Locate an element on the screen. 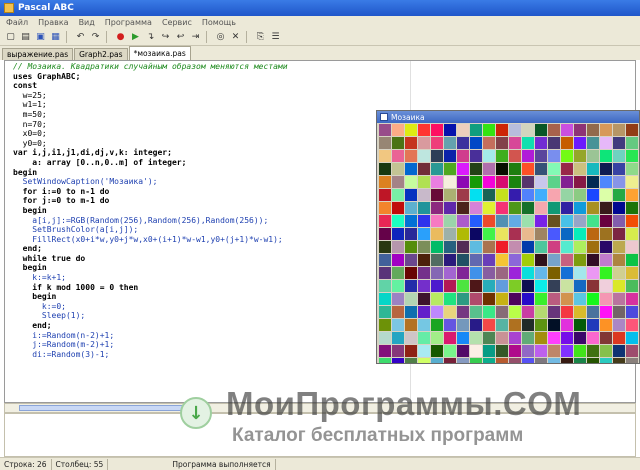 This screenshot has height=470, width=640. menu-edit: Правка is located at coordinates (53, 22).